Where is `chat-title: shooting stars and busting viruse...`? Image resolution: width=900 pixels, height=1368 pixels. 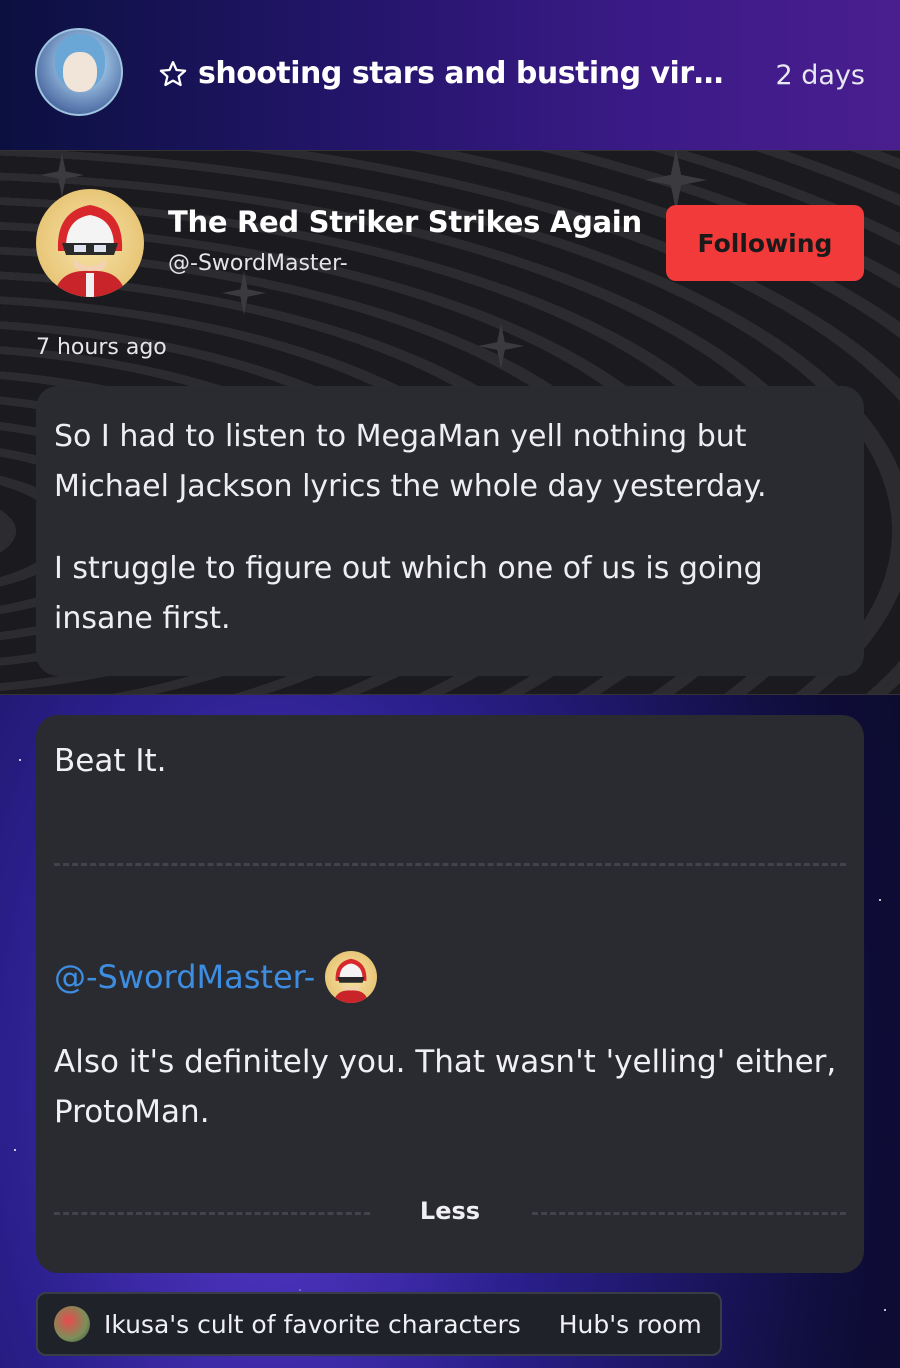
chat-title: shooting stars and busting viruse... is located at coordinates (468, 73).